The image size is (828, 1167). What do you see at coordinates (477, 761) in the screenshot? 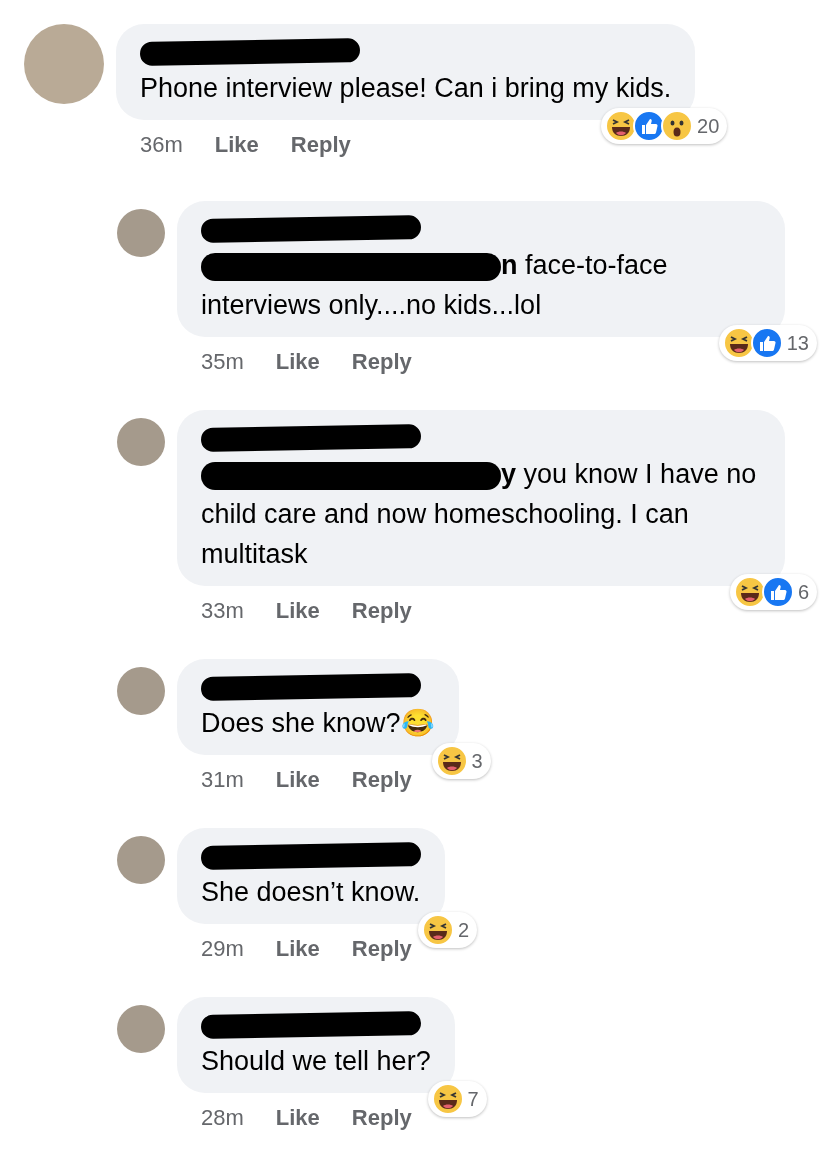
I see `reaction-count: 3` at bounding box center [477, 761].